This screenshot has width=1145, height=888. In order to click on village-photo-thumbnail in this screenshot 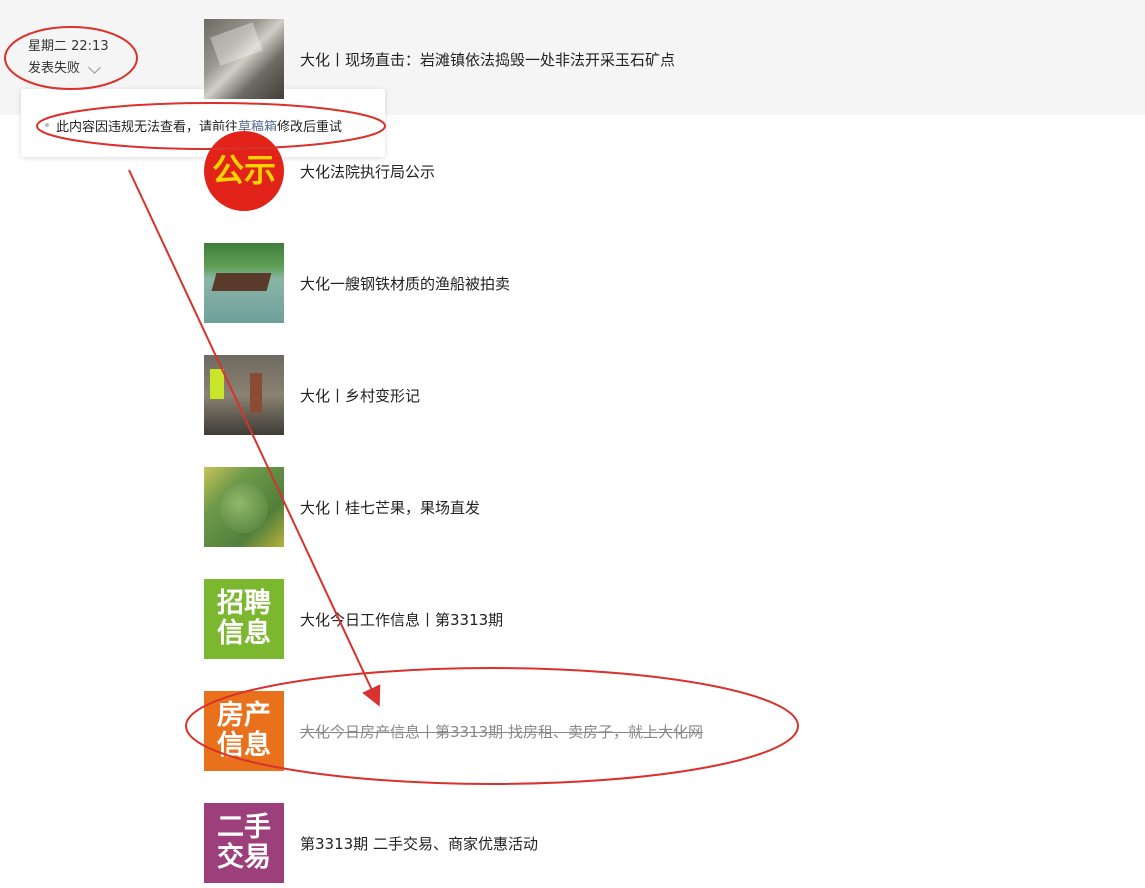, I will do `click(244, 395)`.